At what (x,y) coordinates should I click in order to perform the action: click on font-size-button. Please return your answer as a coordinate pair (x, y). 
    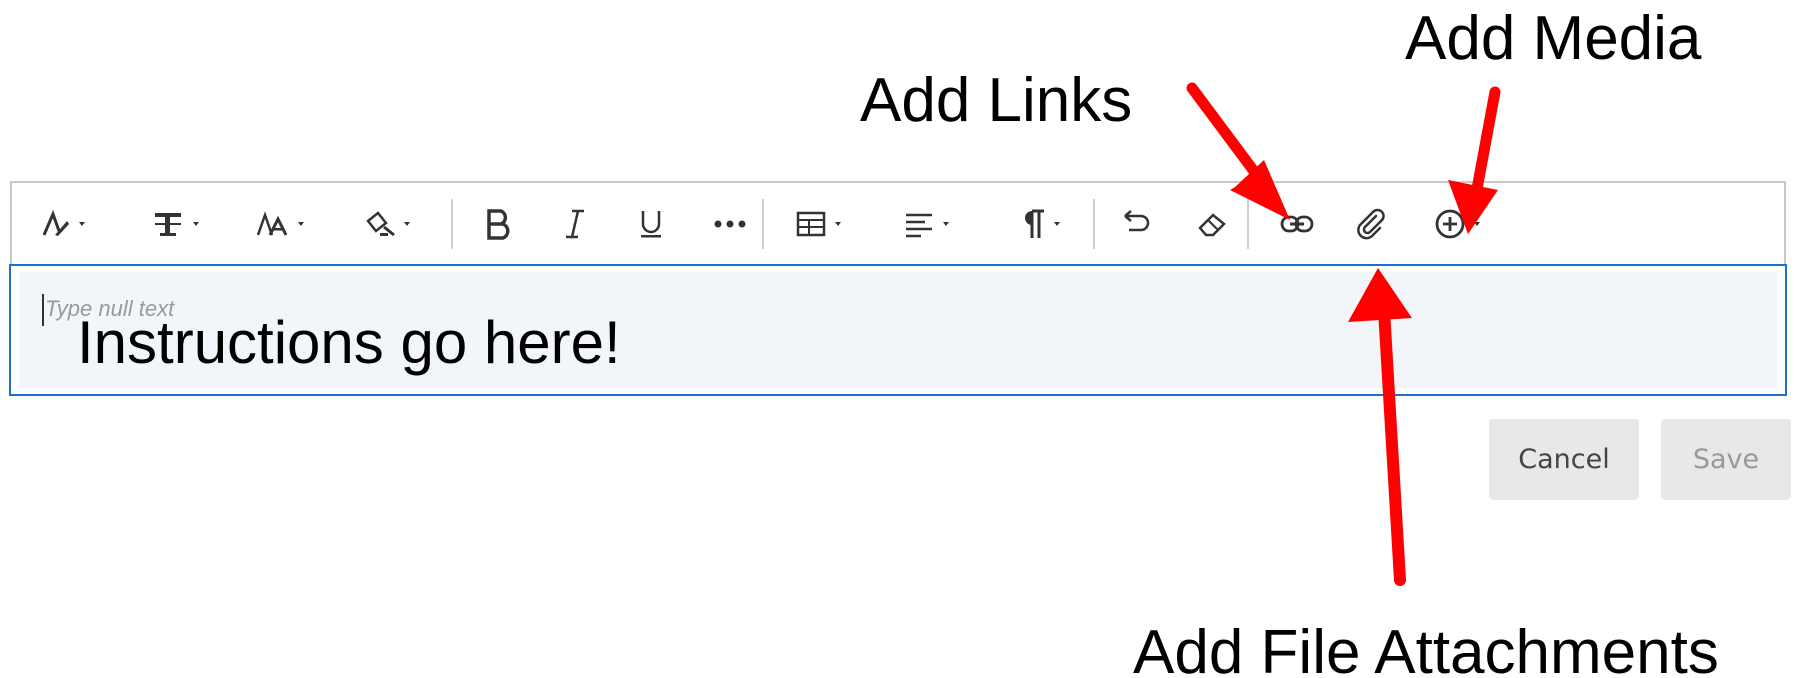
    Looking at the image, I should click on (280, 224).